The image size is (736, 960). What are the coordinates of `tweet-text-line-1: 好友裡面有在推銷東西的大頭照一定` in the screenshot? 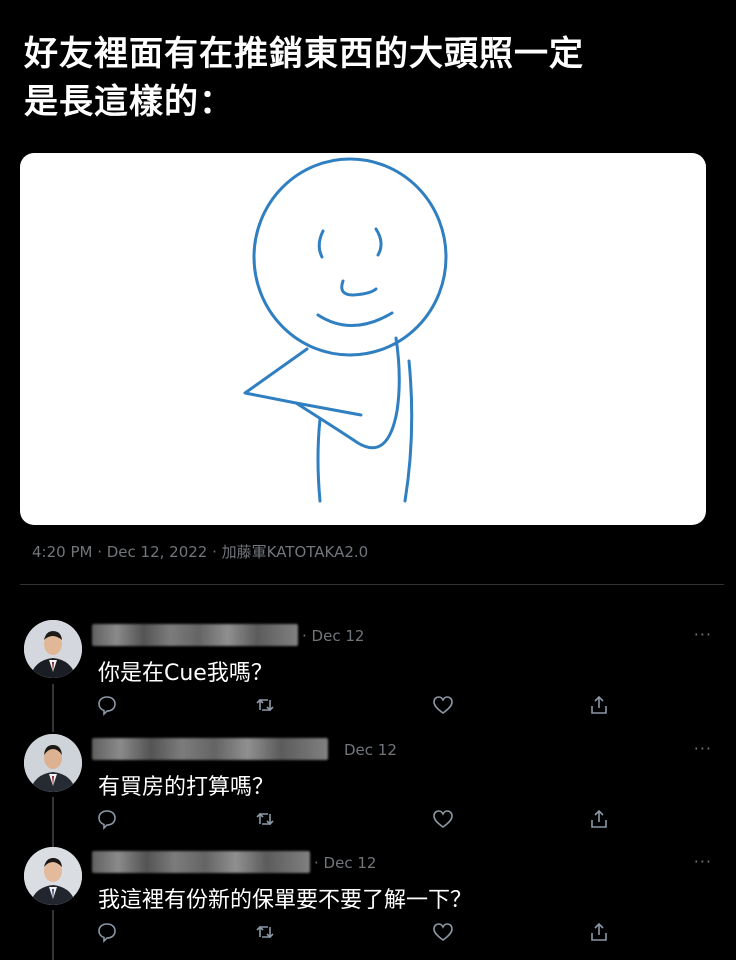 It's located at (304, 54).